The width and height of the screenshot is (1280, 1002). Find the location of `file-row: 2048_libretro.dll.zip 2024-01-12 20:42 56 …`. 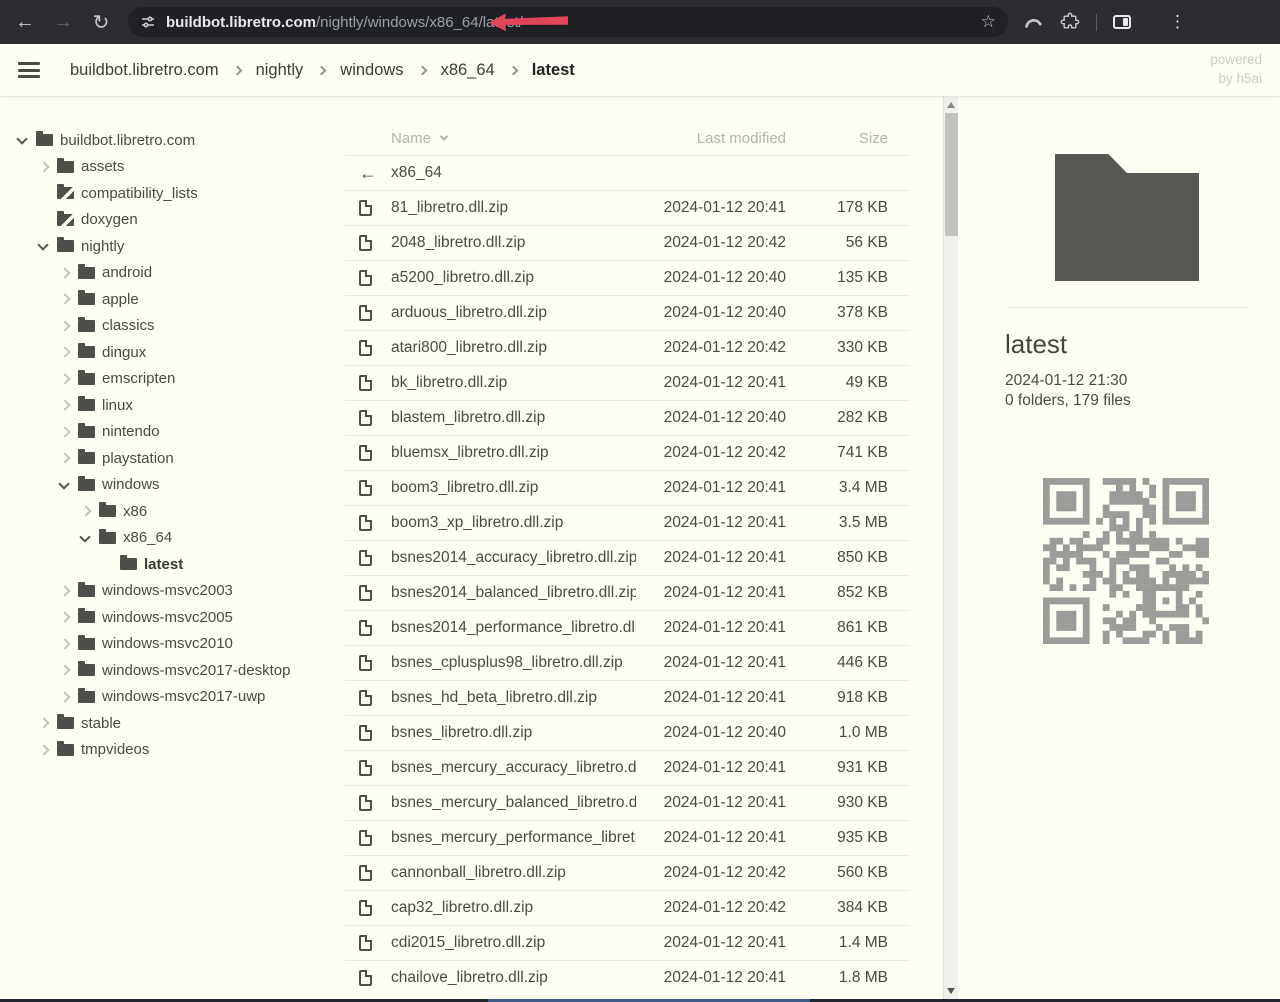

file-row: 2048_libretro.dll.zip 2024-01-12 20:42 56 … is located at coordinates (627, 242).